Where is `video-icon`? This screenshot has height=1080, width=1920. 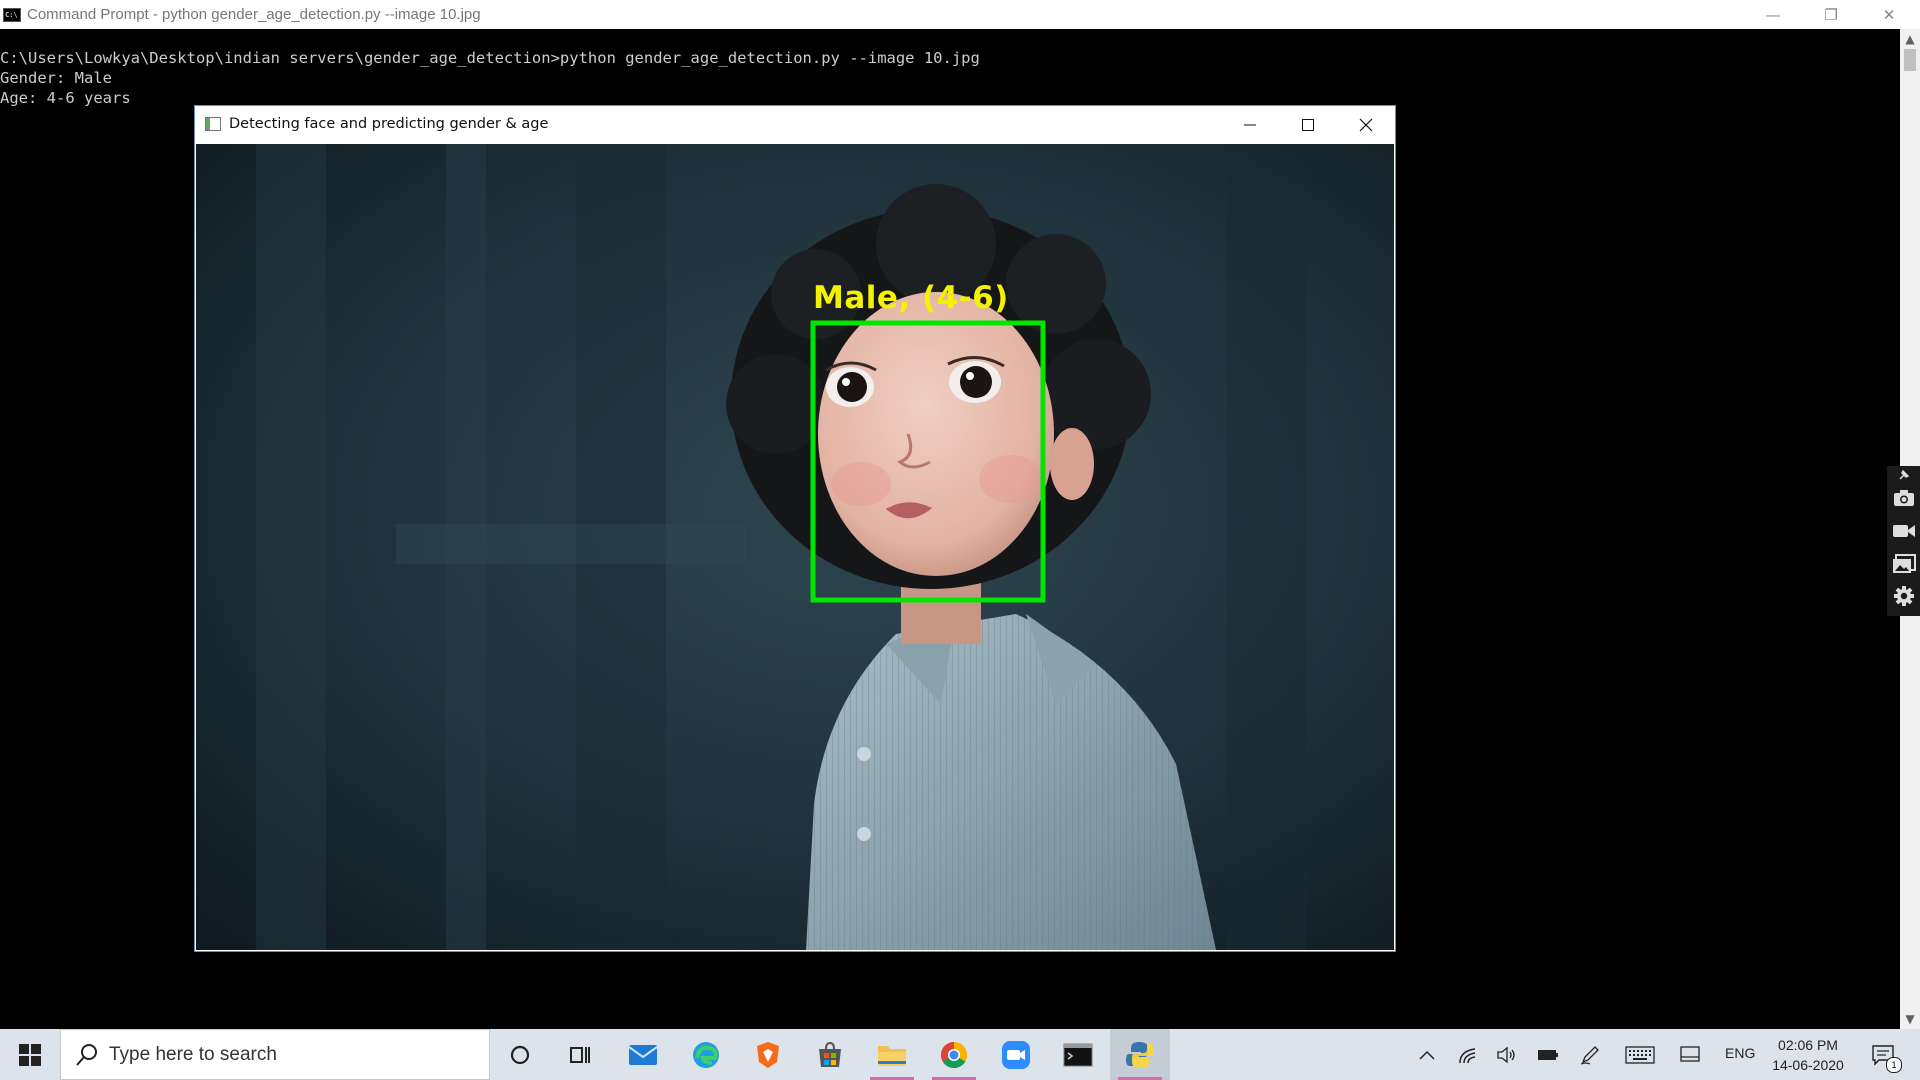
video-icon is located at coordinates (1904, 531).